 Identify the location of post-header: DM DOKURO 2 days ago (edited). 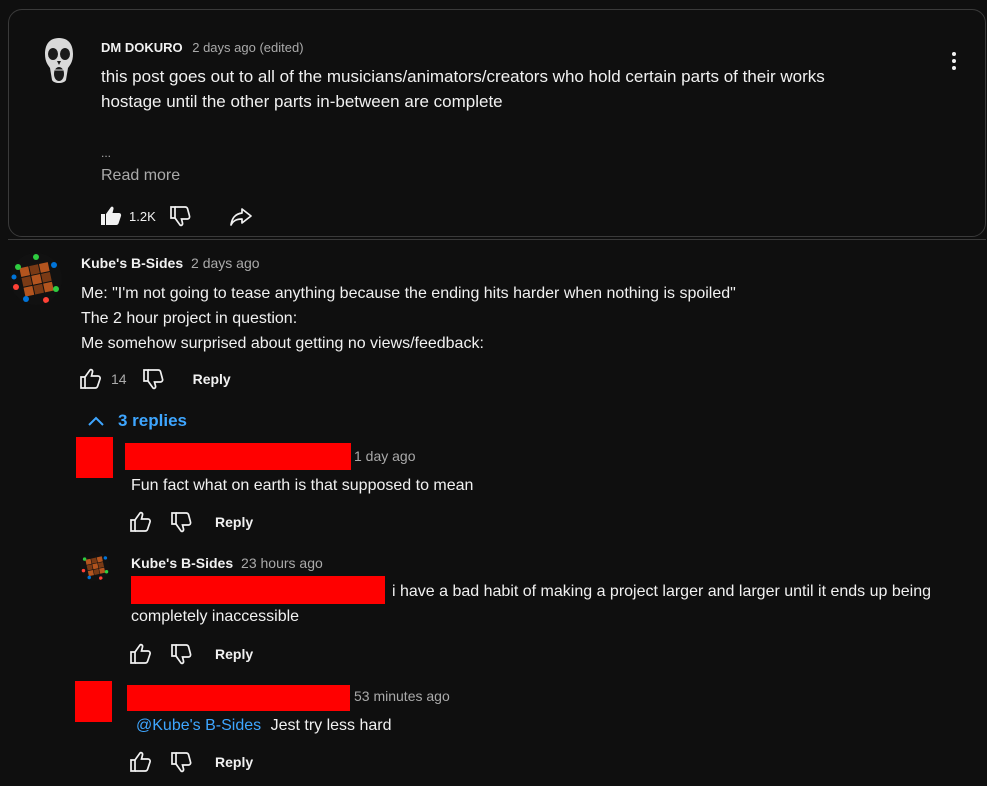
(202, 47).